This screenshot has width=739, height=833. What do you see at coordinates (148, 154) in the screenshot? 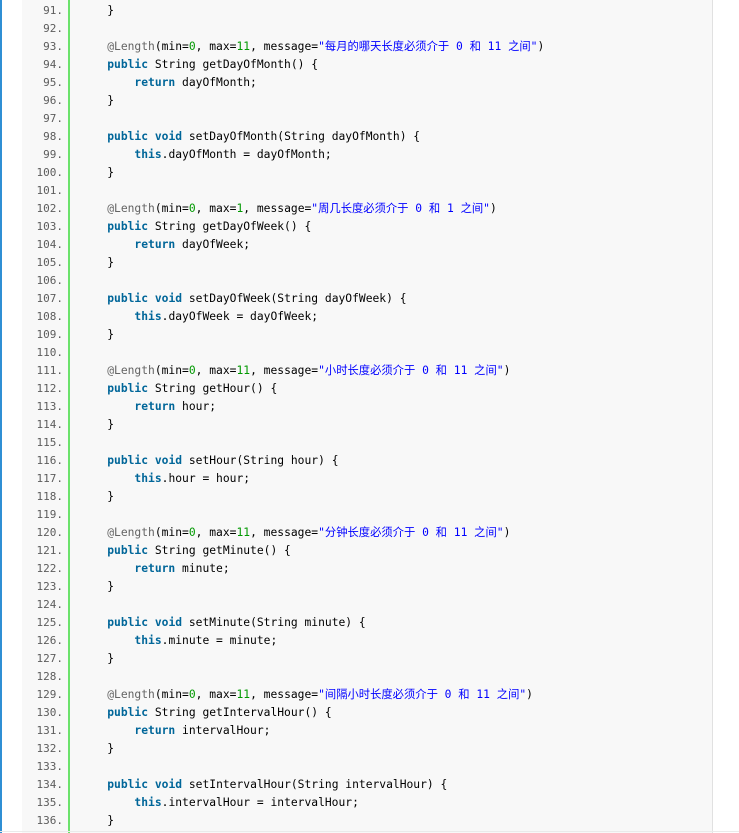
I see `keyword-token: this` at bounding box center [148, 154].